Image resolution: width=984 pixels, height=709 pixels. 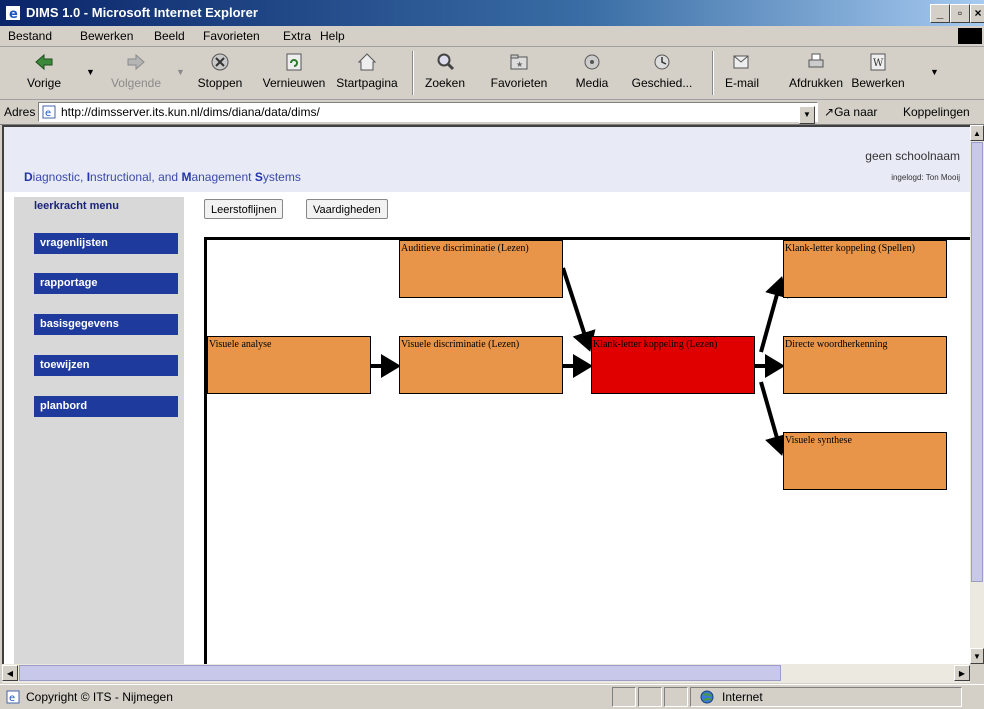 What do you see at coordinates (10, 673) in the screenshot?
I see `scroll-left-icon: ◀` at bounding box center [10, 673].